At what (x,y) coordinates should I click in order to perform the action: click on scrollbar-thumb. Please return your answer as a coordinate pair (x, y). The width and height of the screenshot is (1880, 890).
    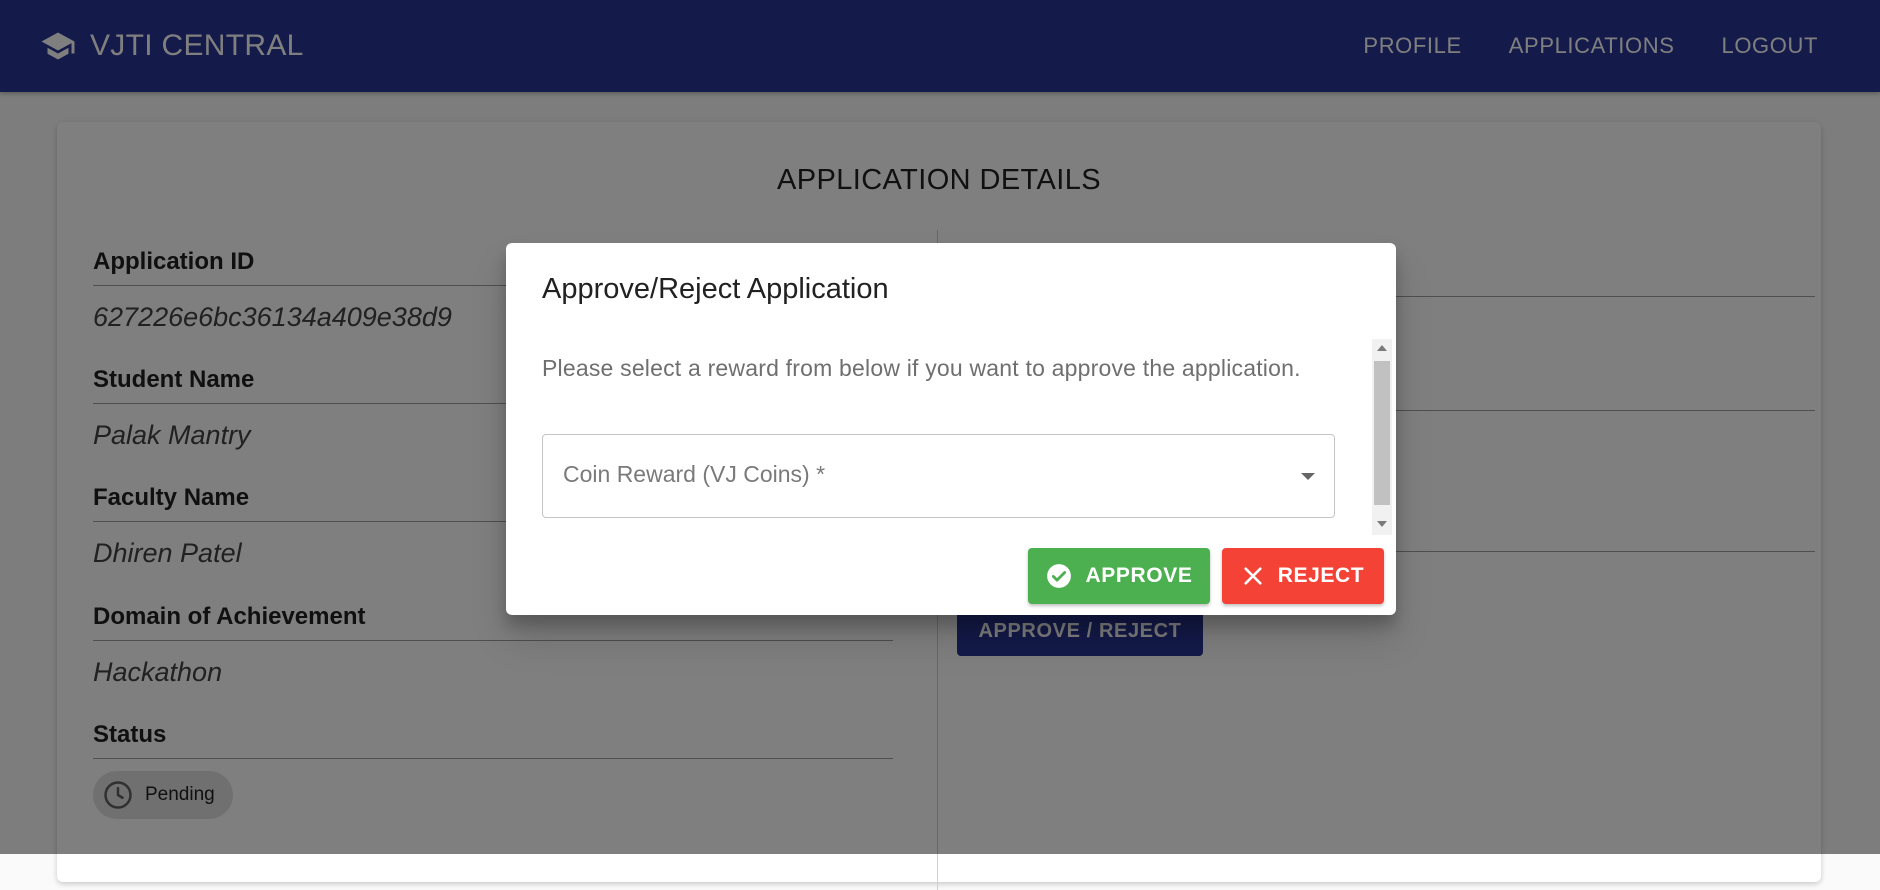
    Looking at the image, I should click on (1382, 433).